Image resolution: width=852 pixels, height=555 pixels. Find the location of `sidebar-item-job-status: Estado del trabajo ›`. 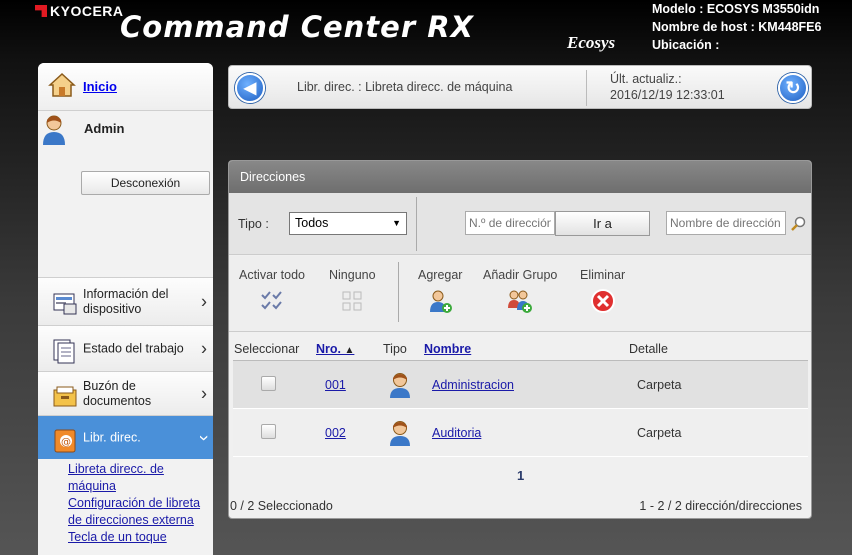

sidebar-item-job-status: Estado del trabajo › is located at coordinates (125, 348).